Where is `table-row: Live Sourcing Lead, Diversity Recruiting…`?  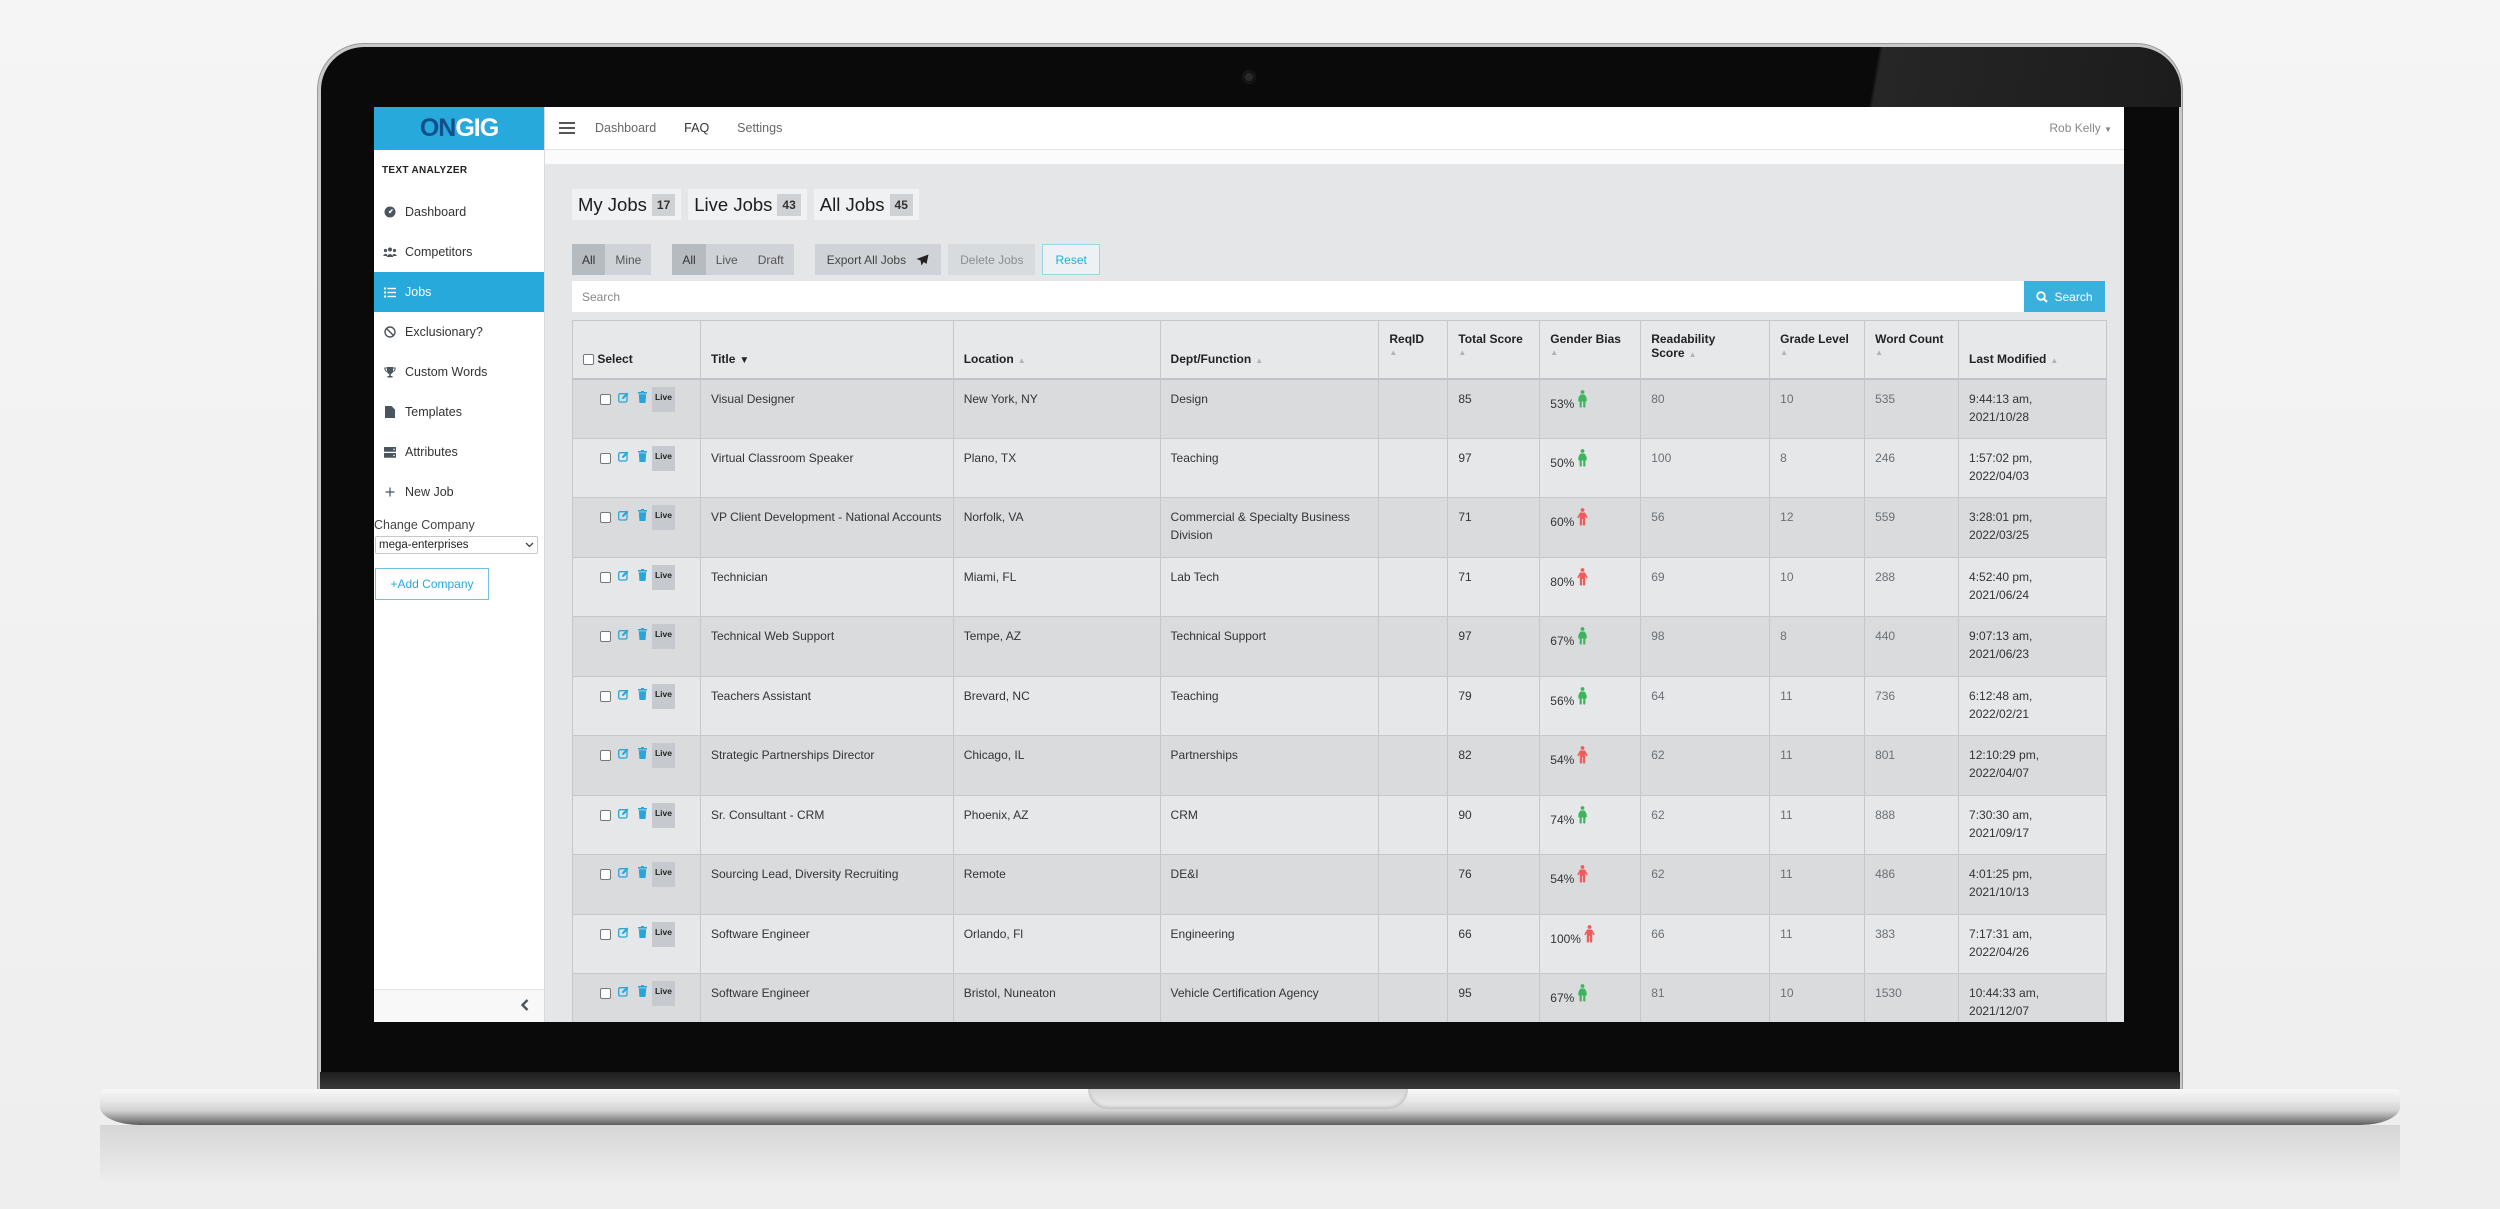 table-row: Live Sourcing Lead, Diversity Recruiting… is located at coordinates (1339, 884).